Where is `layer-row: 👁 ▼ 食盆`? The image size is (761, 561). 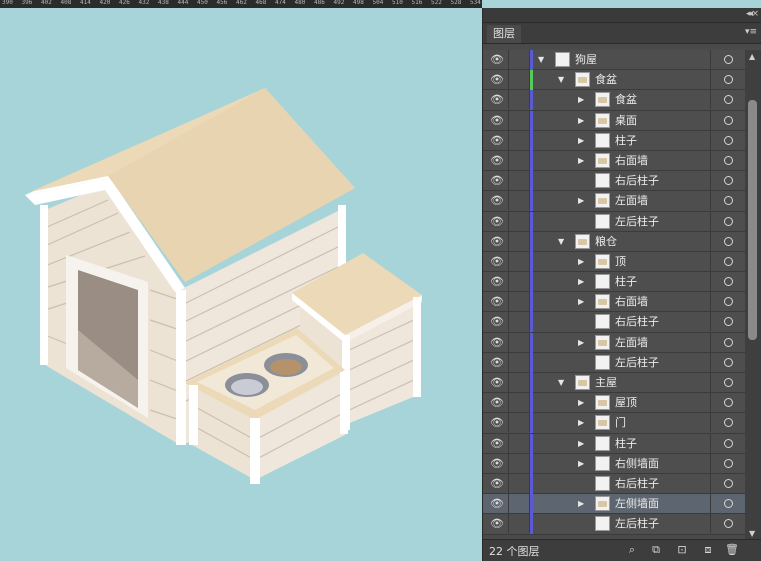 layer-row: 👁 ▼ 食盆 is located at coordinates (614, 80).